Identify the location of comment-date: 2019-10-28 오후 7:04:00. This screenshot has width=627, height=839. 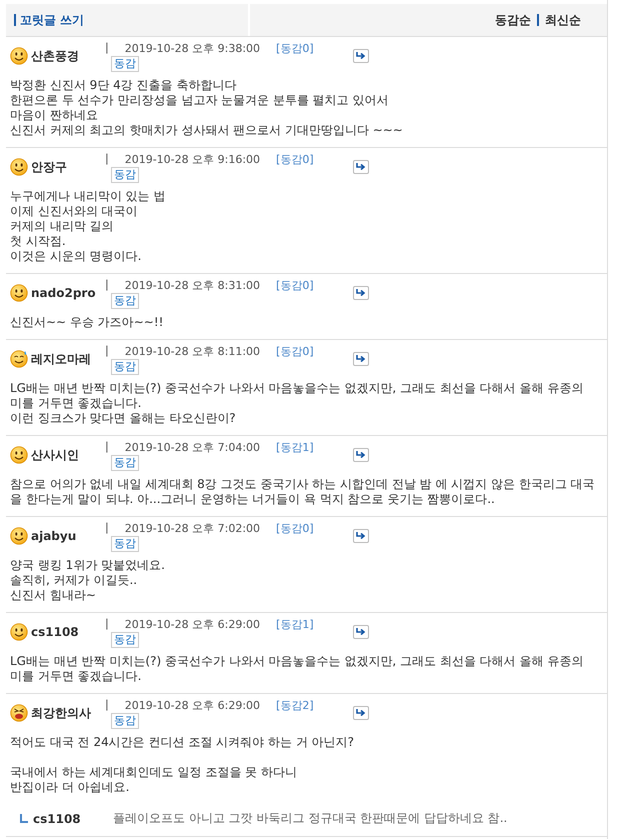
(192, 447).